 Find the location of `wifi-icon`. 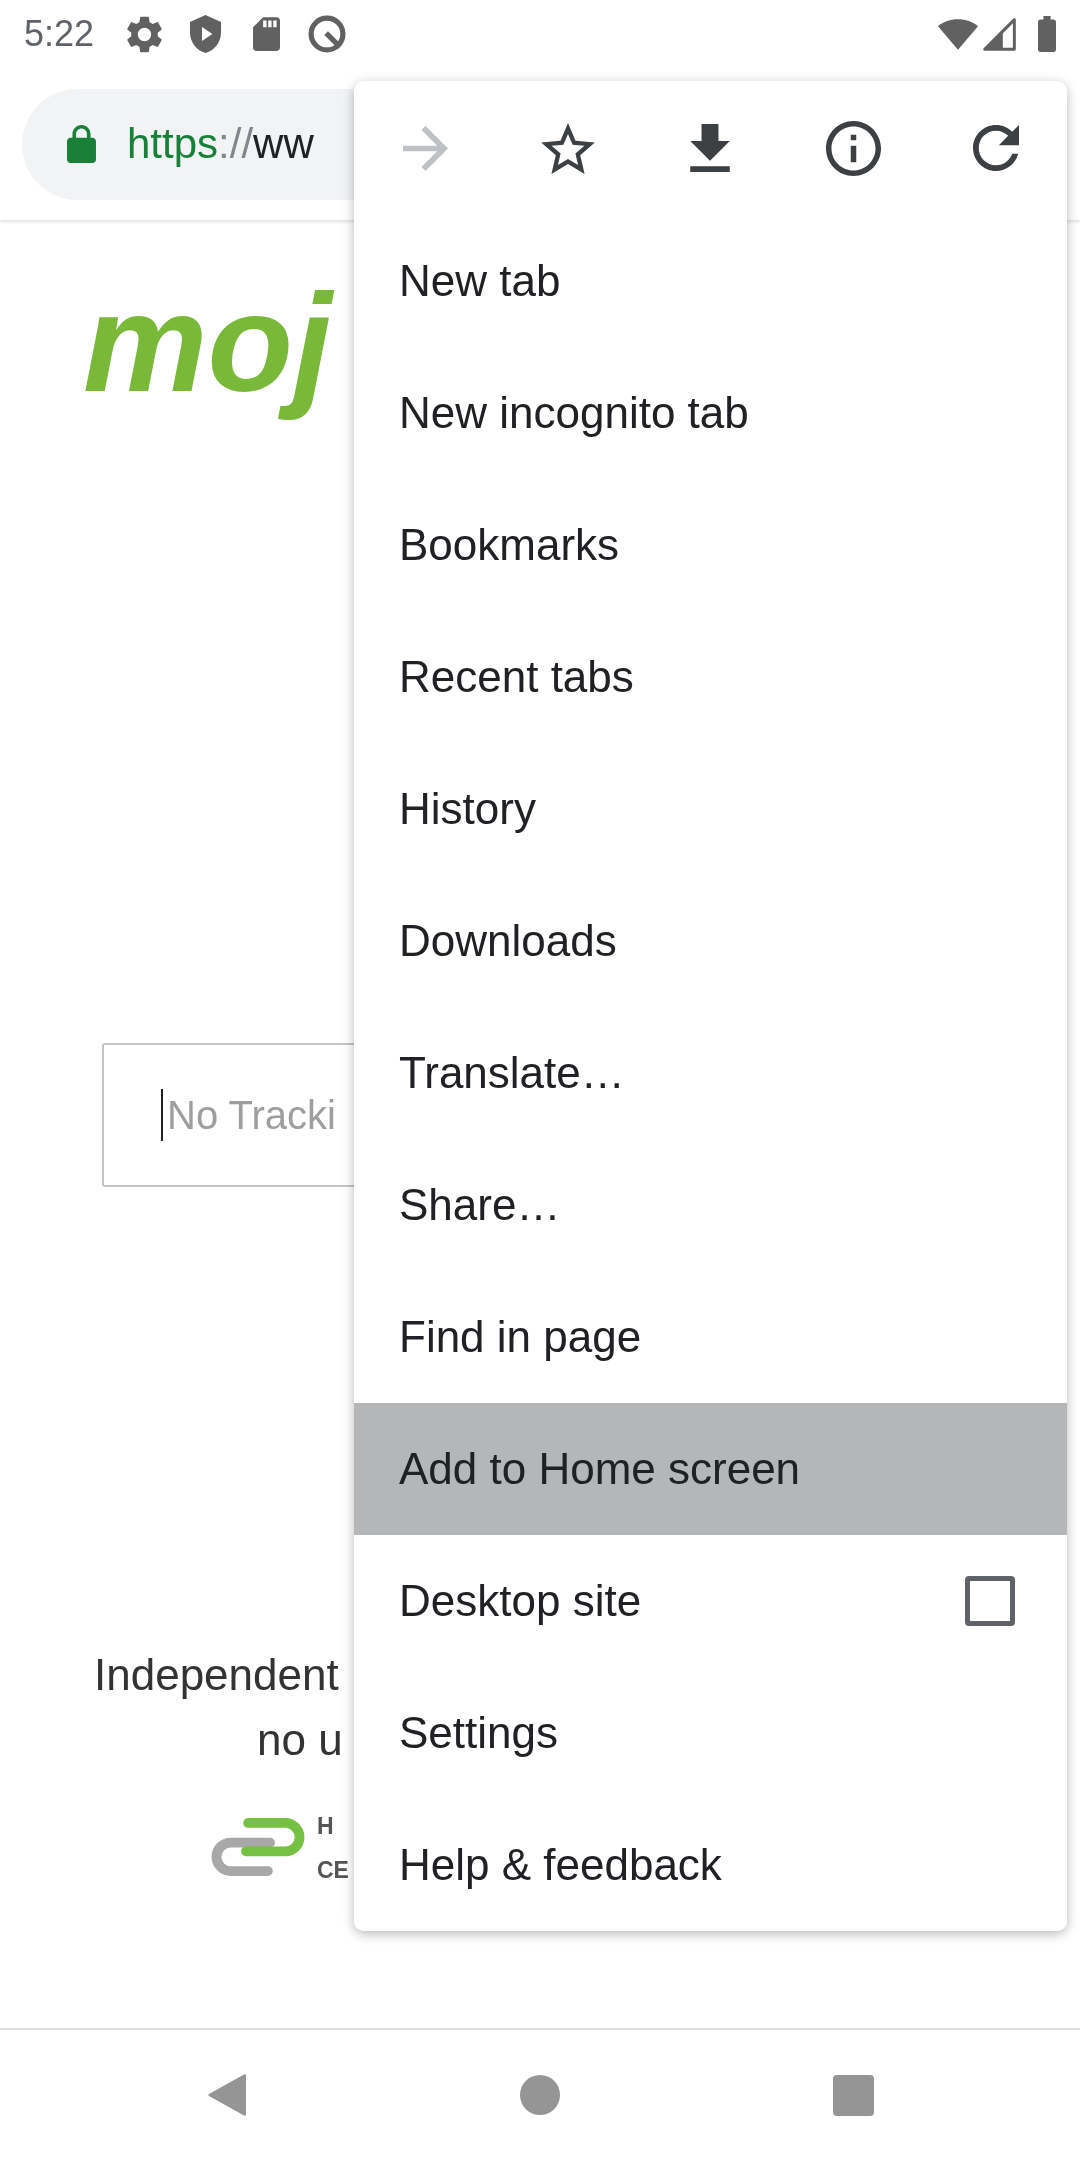

wifi-icon is located at coordinates (958, 34).